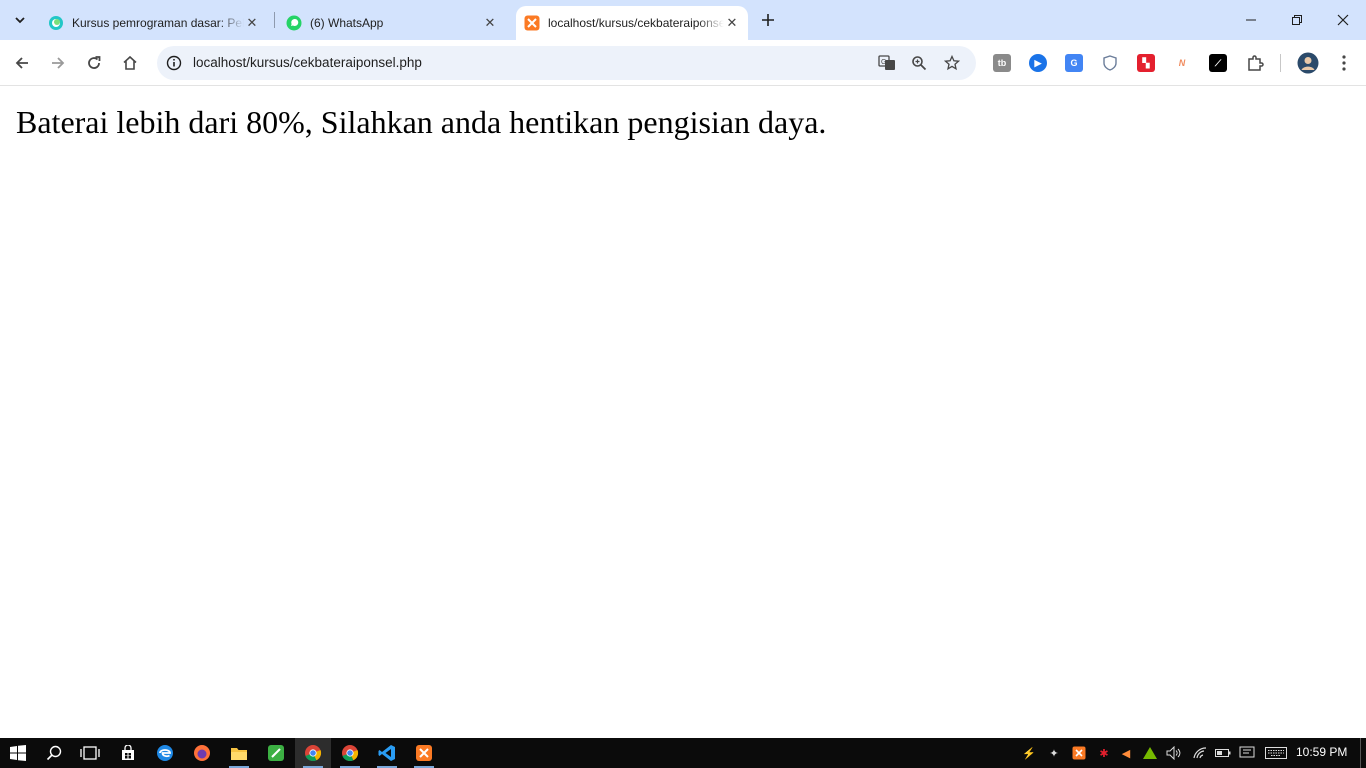  I want to click on extension-red-icon: ▚, so click(1146, 63).